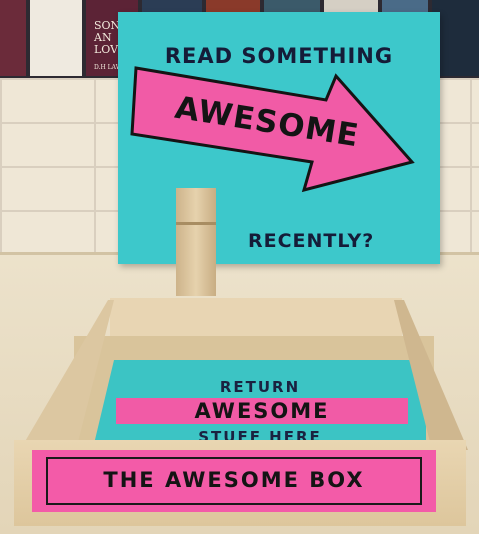 This screenshot has height=534, width=479. I want to click on clothespin, so click(196, 242).